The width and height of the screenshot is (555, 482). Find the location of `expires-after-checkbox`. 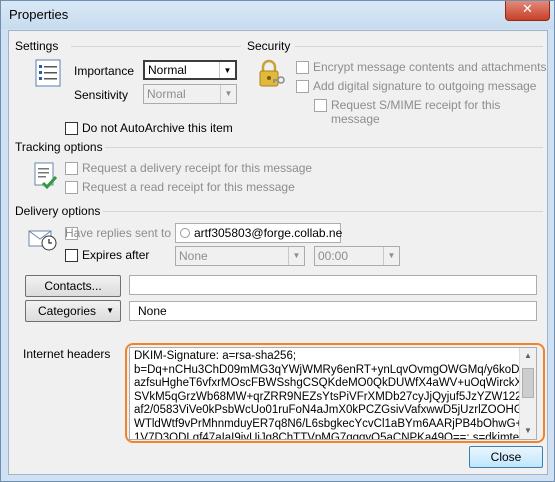

expires-after-checkbox is located at coordinates (71, 255).